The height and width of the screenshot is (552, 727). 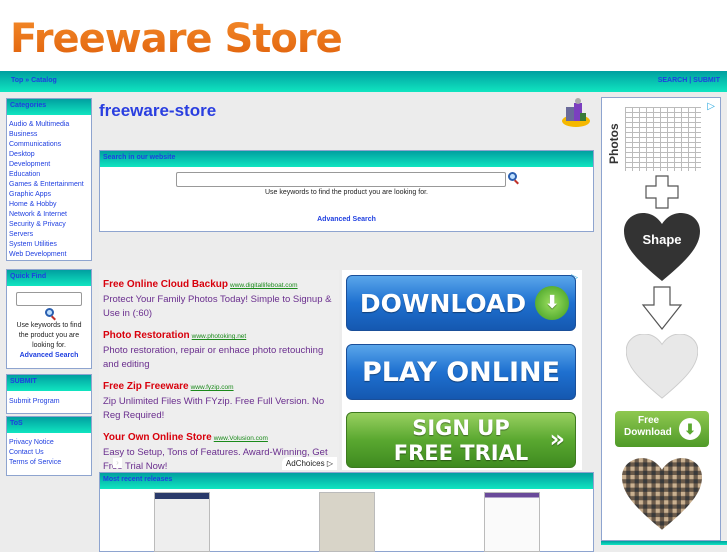 I want to click on sign-up-label: SIGN UP, so click(x=461, y=428).